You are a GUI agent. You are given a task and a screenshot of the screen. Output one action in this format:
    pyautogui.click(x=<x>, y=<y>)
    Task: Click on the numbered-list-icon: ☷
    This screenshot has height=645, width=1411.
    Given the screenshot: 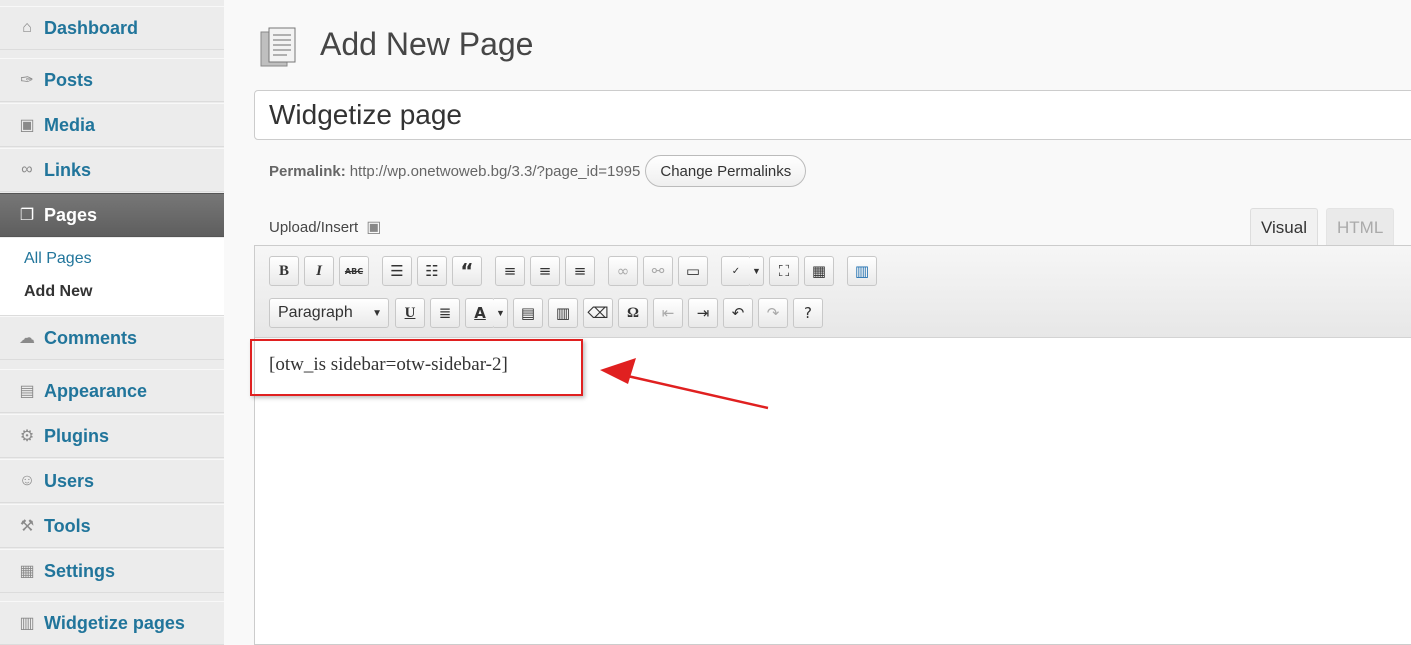 What is the action you would take?
    pyautogui.click(x=432, y=271)
    